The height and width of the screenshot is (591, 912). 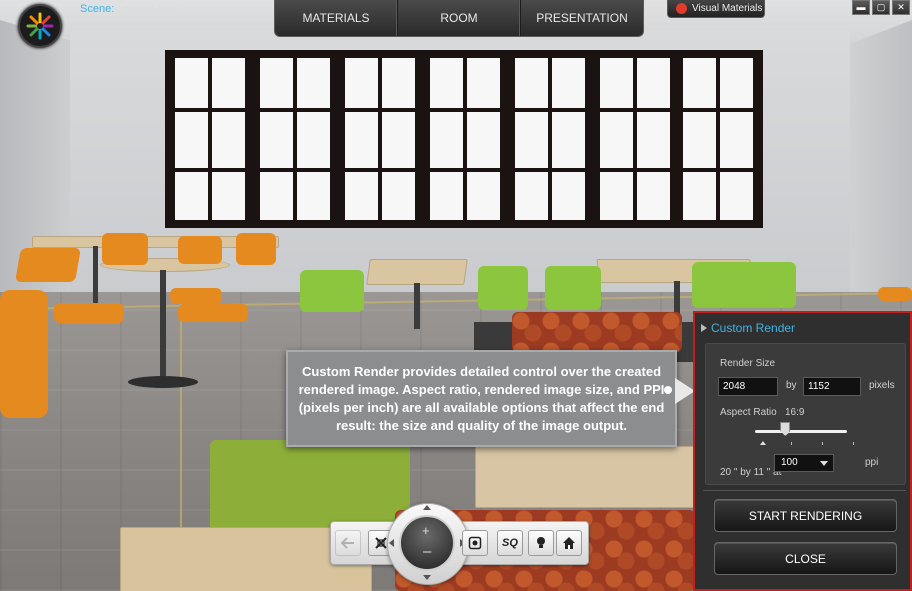 I want to click on tab-presentation: PRESENTATION, so click(x=582, y=18).